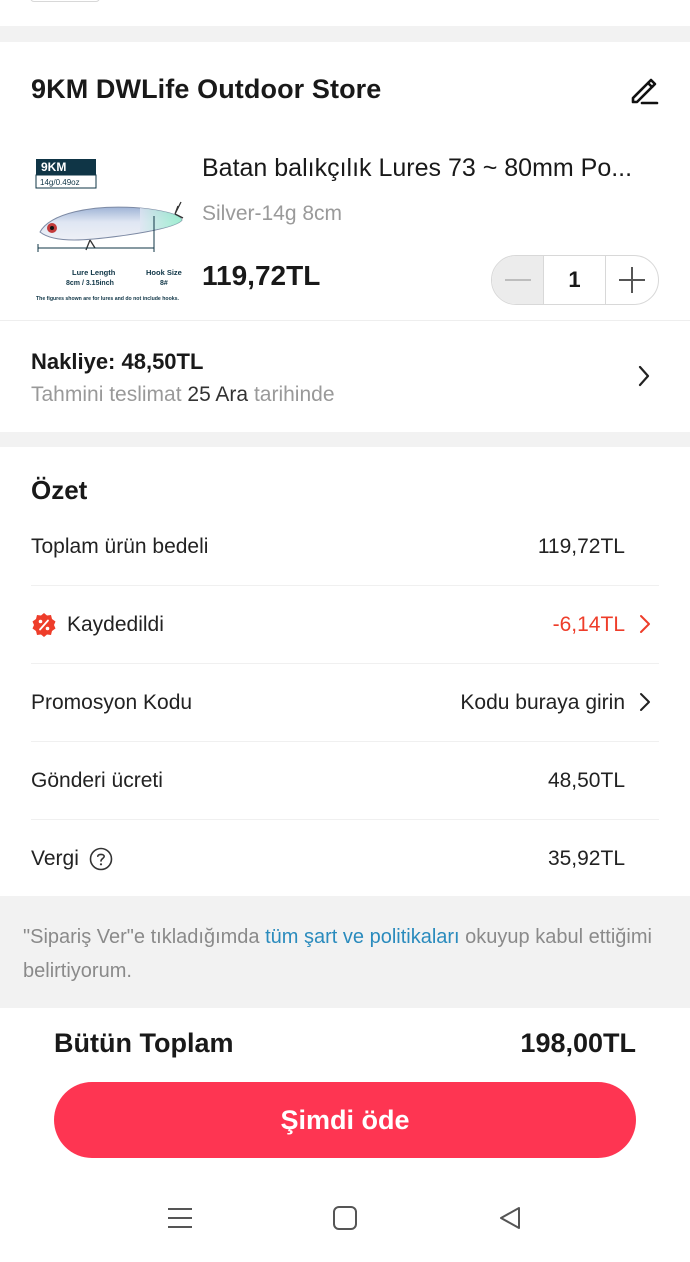  What do you see at coordinates (109, 394) in the screenshot?
I see `delivery-estimate-prefix: Tahmini teslimat` at bounding box center [109, 394].